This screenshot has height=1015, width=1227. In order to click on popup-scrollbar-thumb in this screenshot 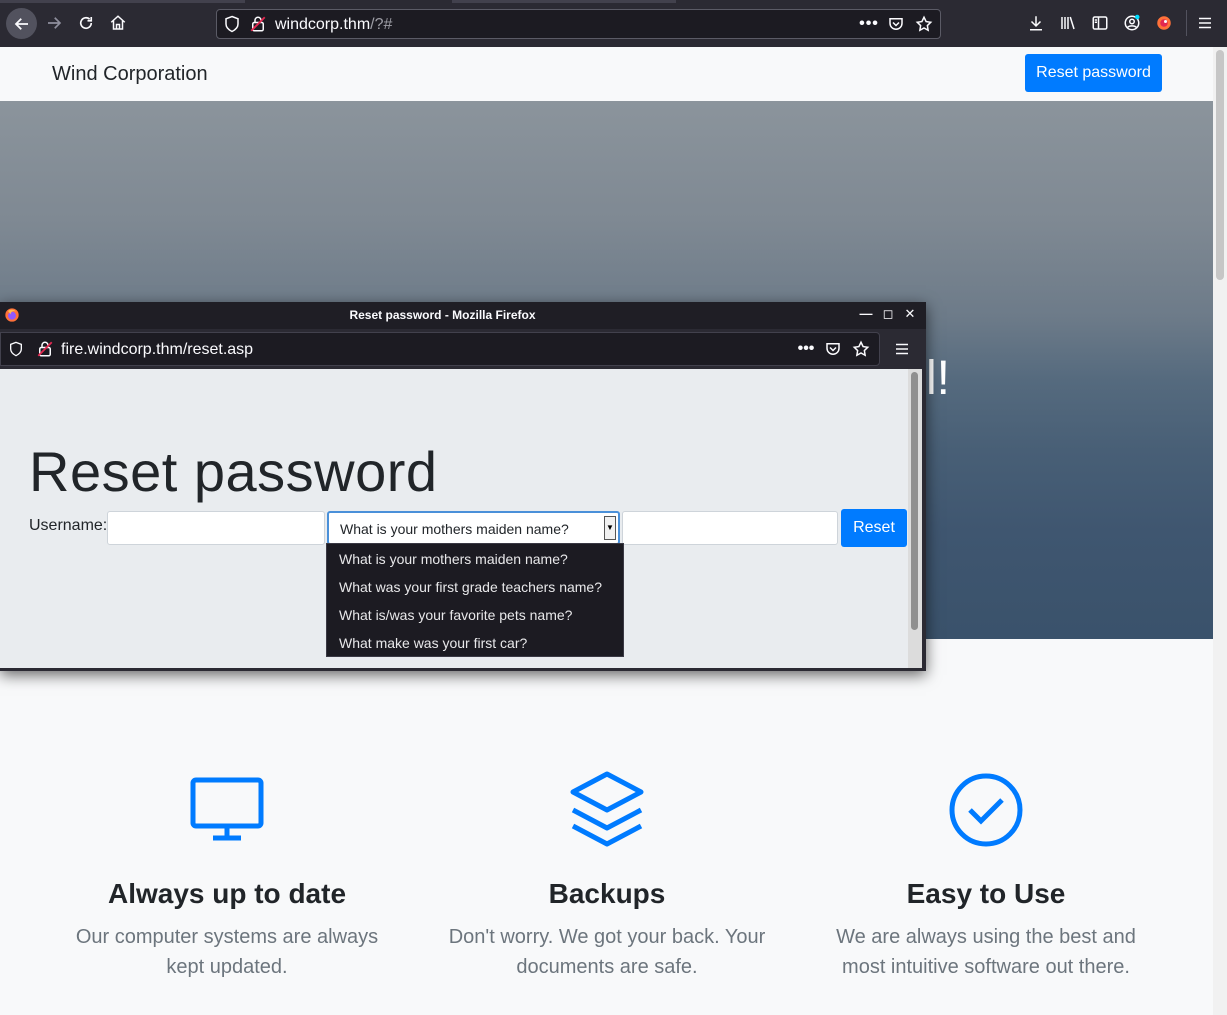, I will do `click(914, 501)`.